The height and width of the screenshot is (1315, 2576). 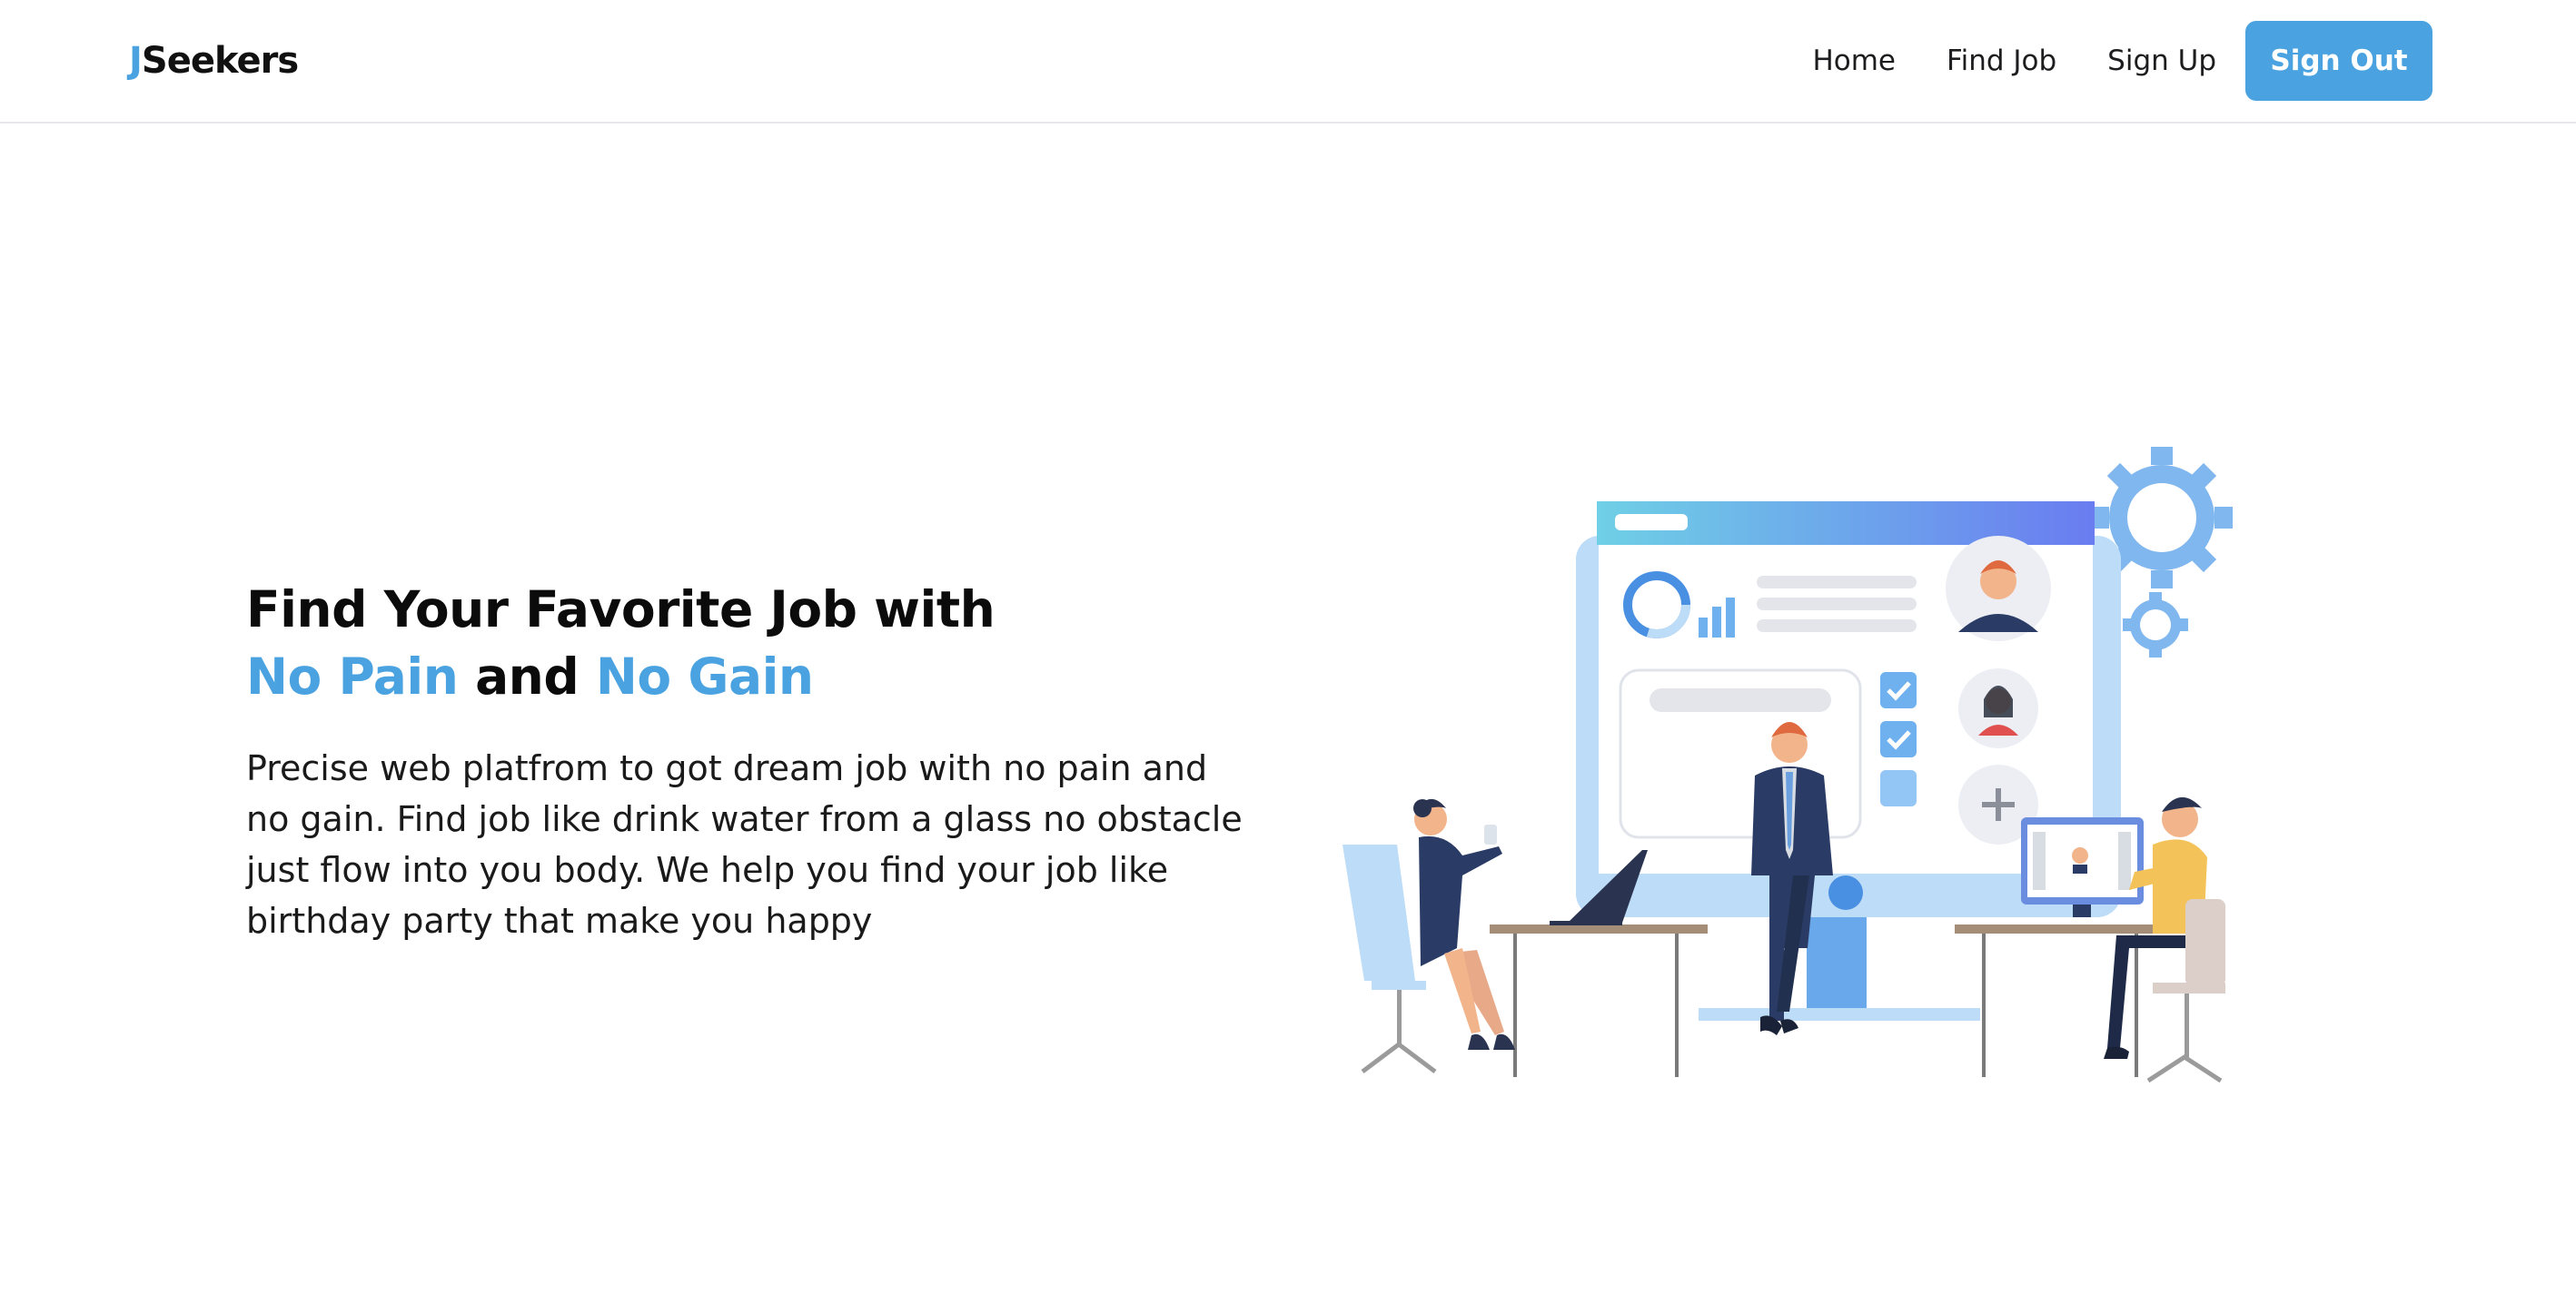 I want to click on small-gear-icon, so click(x=2155, y=625).